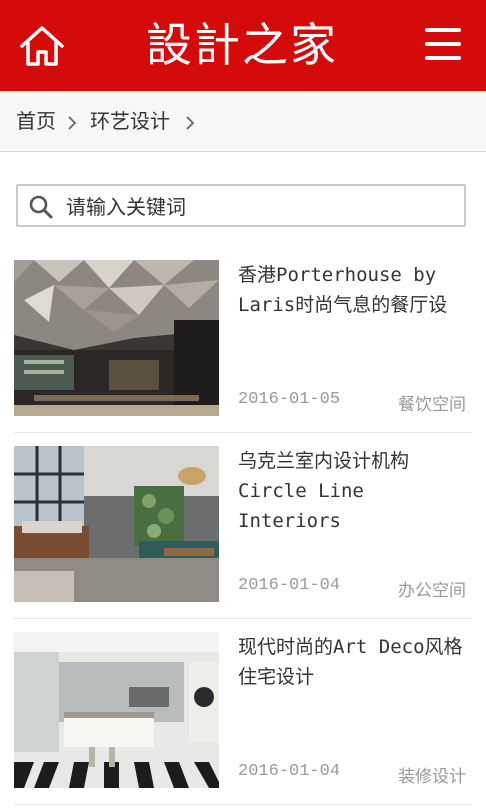 The height and width of the screenshot is (810, 486). I want to click on article-category: 餐饮空间, so click(432, 402).